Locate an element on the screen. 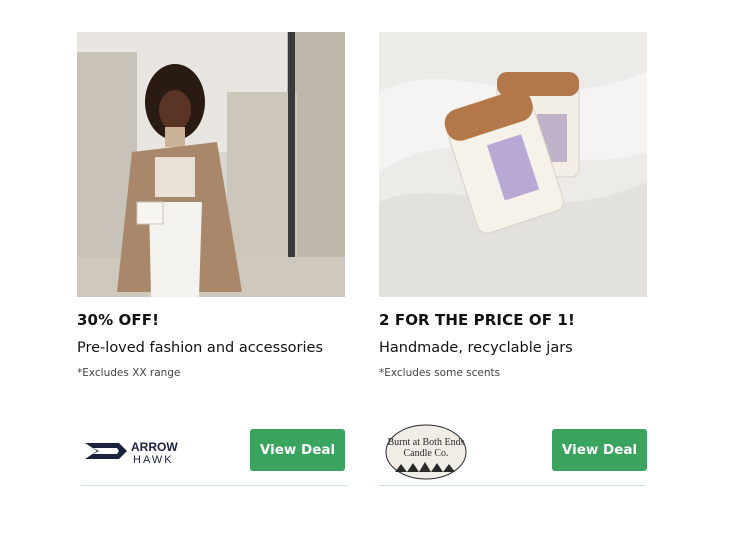 The width and height of the screenshot is (740, 560). deal-description: Handmade, recyclable jars is located at coordinates (476, 348).